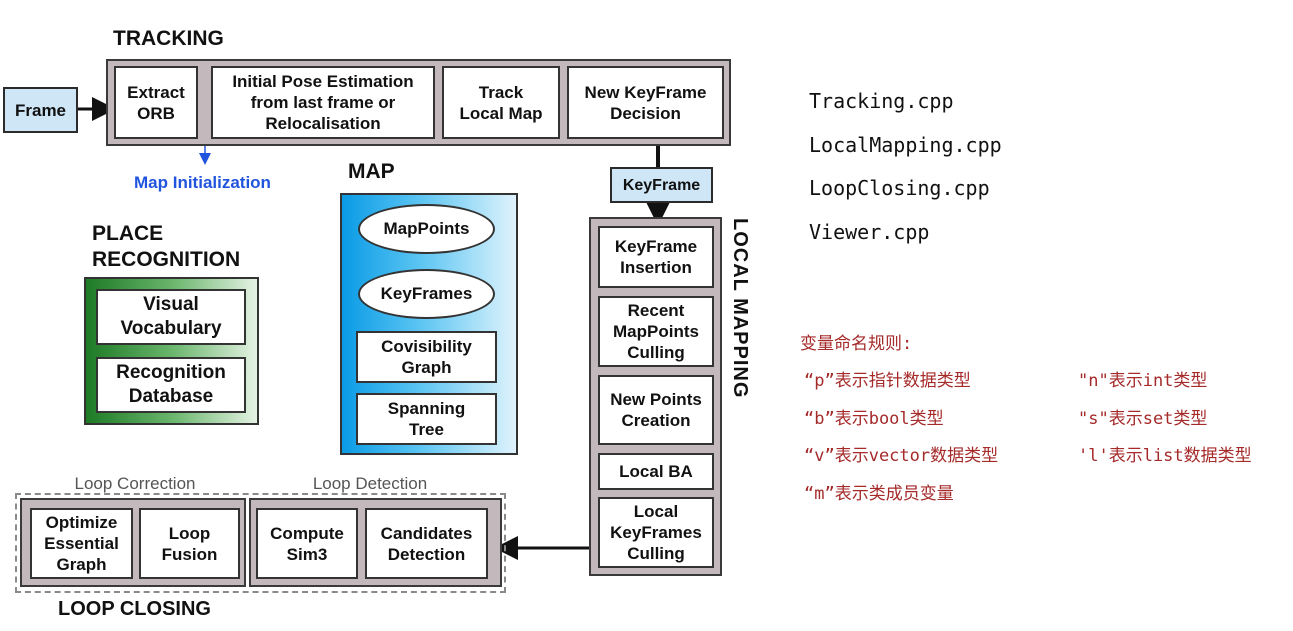 The width and height of the screenshot is (1293, 631). What do you see at coordinates (1143, 419) in the screenshot?
I see `naming-rule-s: "s"表示set类型` at bounding box center [1143, 419].